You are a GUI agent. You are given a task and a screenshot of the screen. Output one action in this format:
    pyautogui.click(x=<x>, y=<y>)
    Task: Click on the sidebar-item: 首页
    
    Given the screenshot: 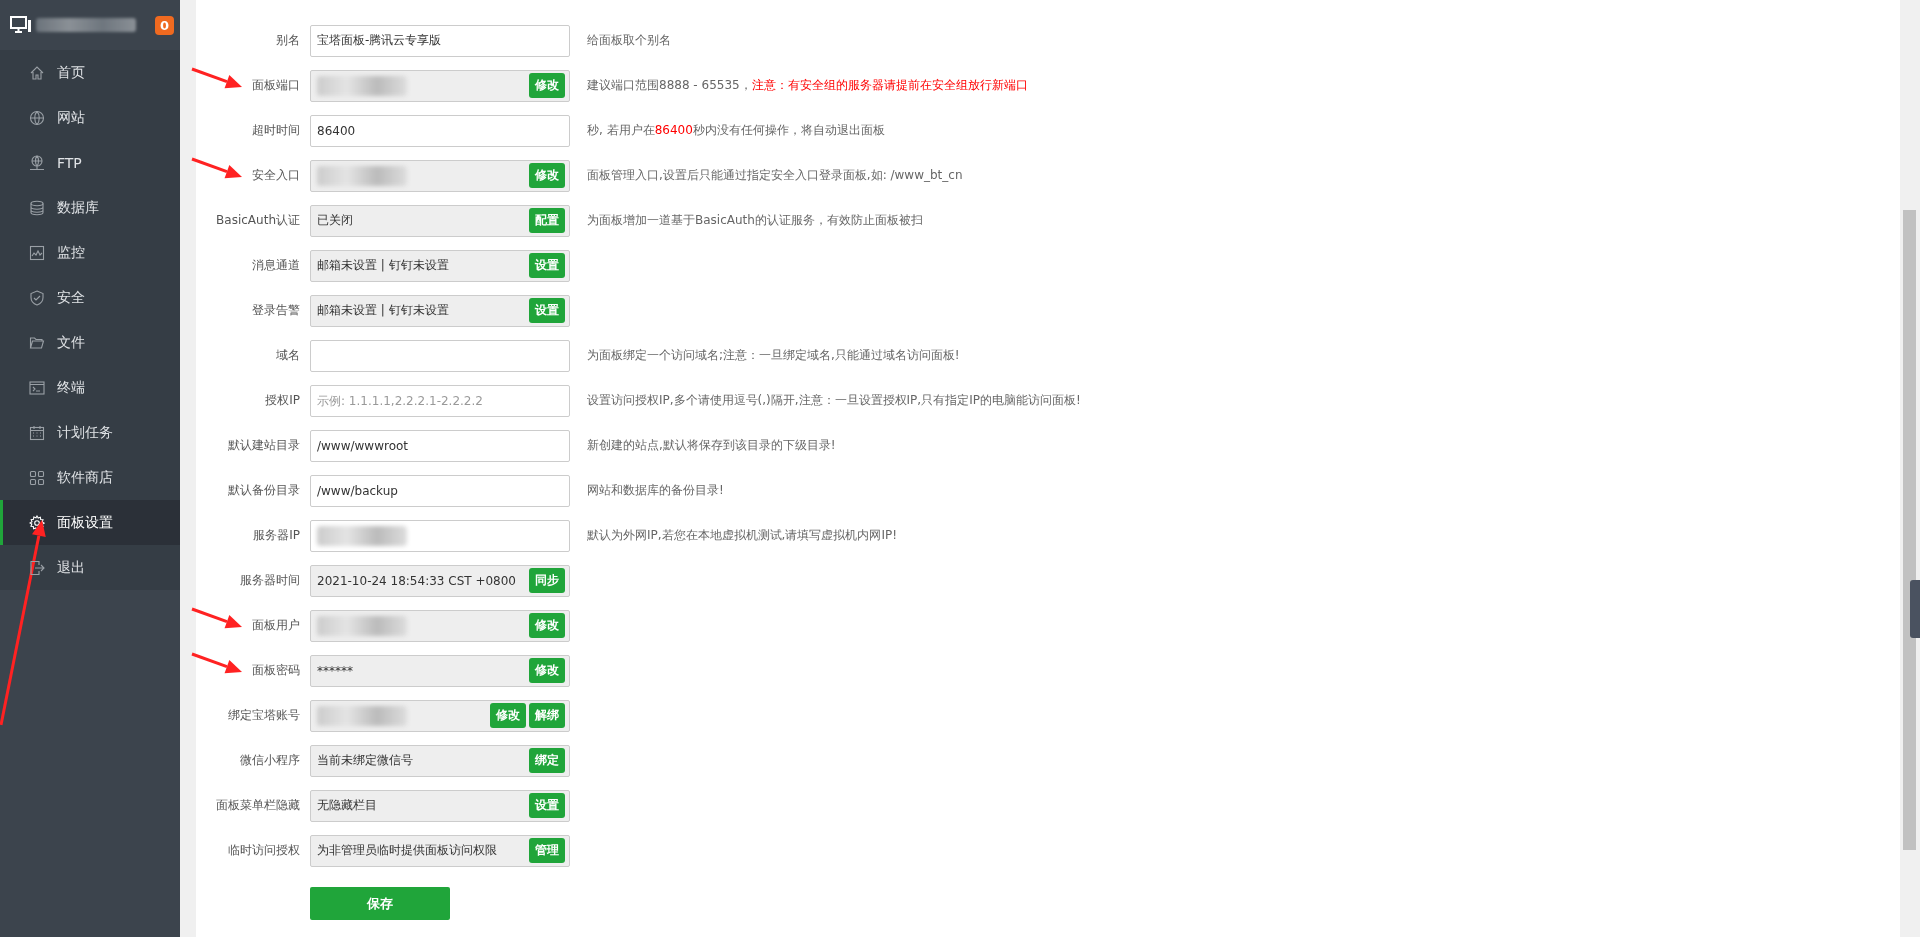 What is the action you would take?
    pyautogui.click(x=90, y=72)
    